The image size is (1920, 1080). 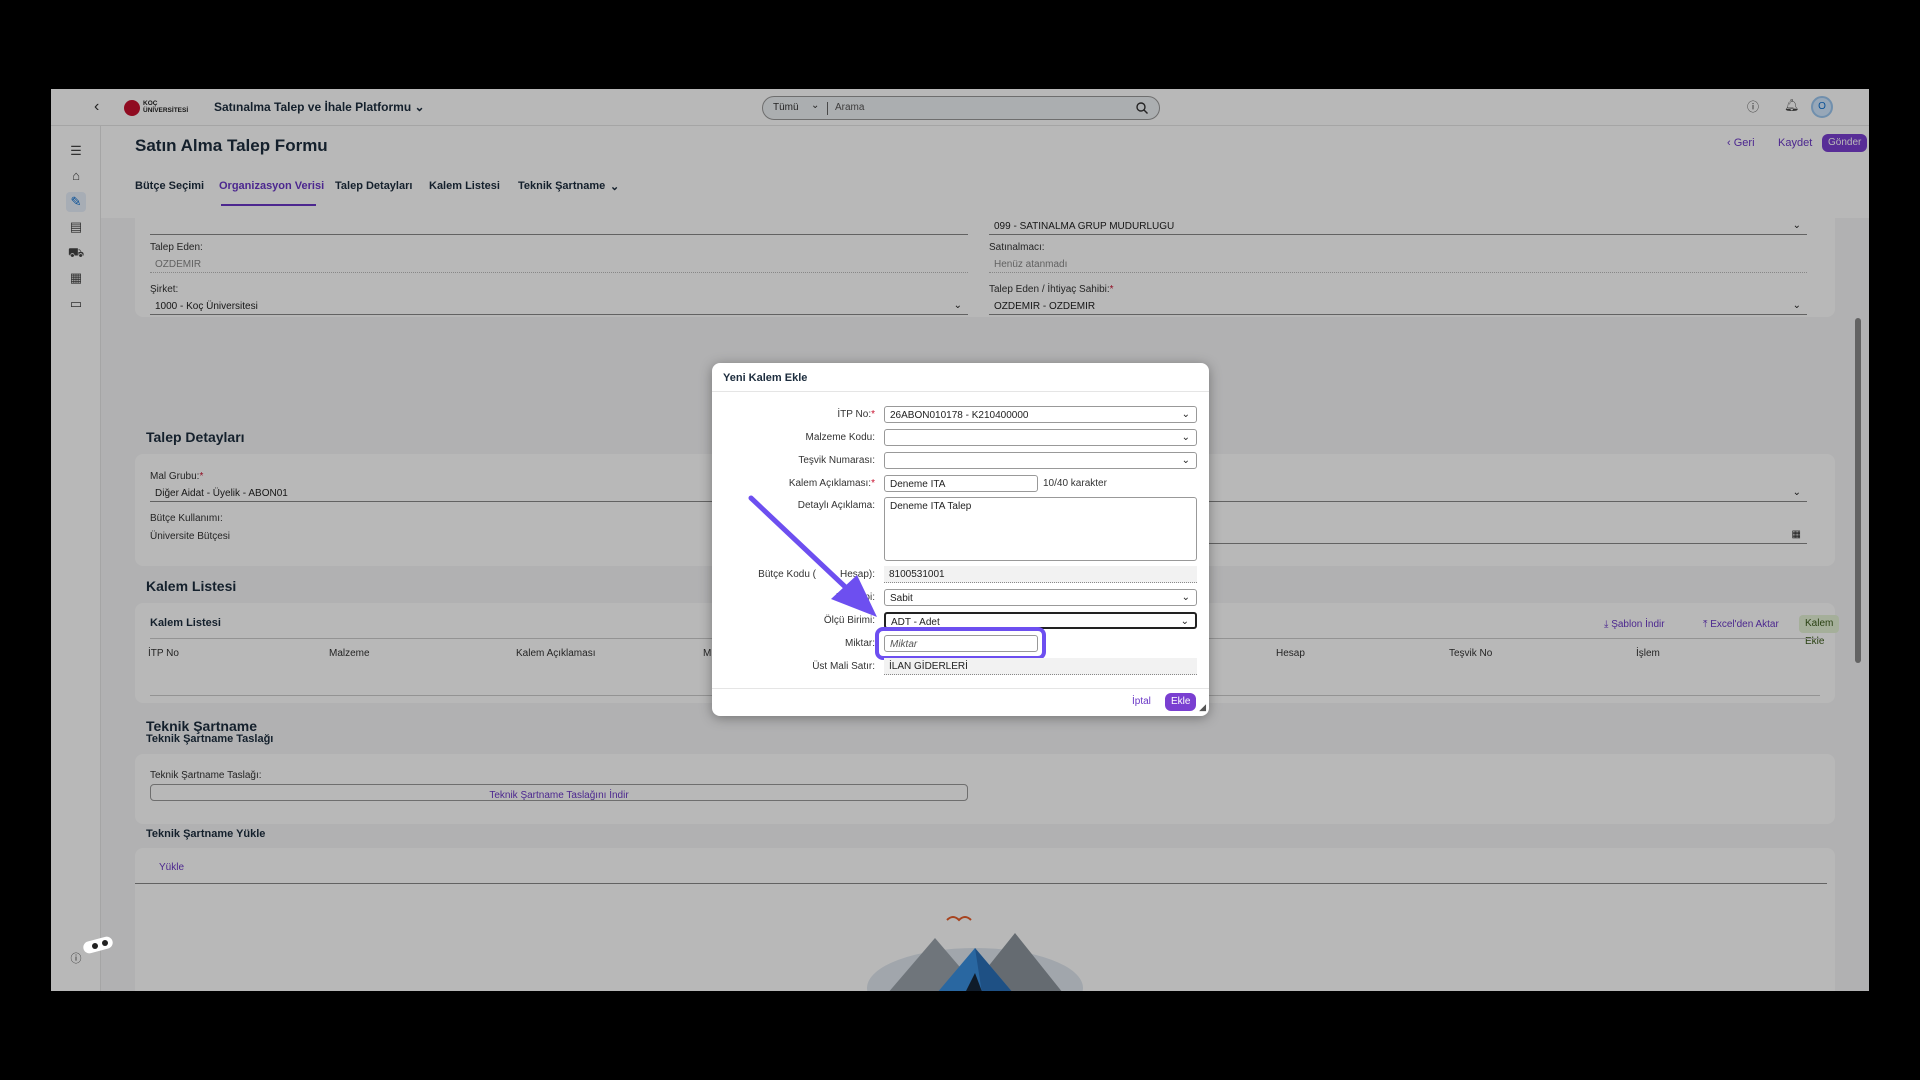 I want to click on detay-label: Detaylı Açıklama:, so click(x=836, y=505).